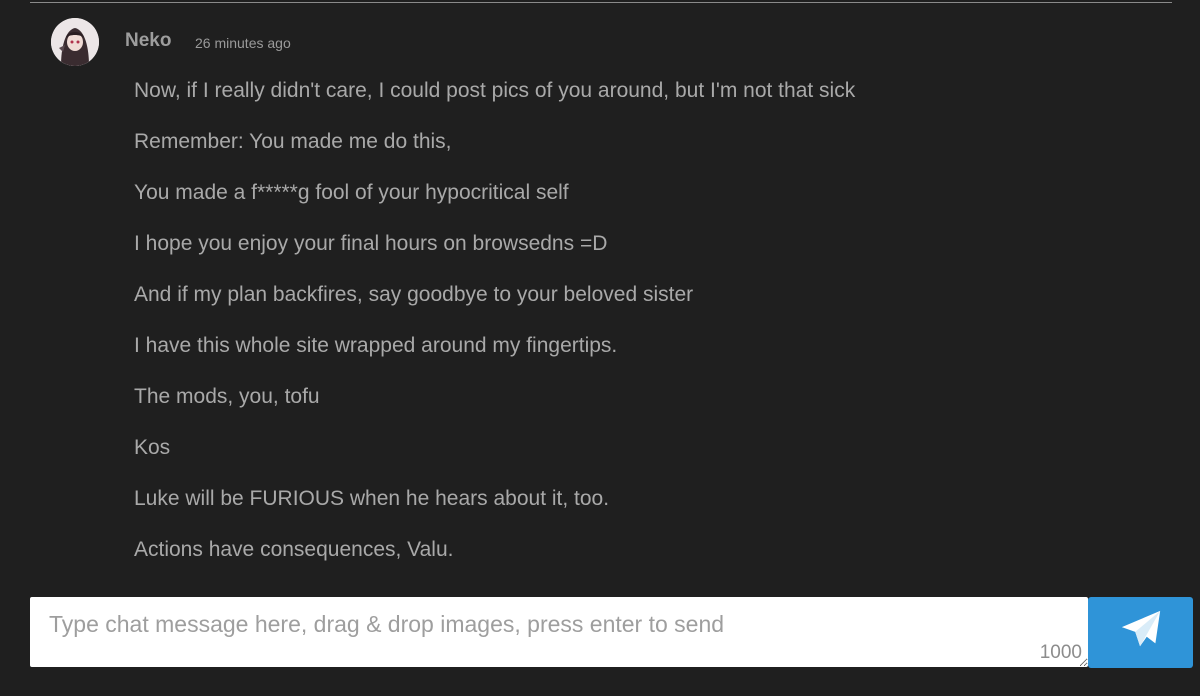  What do you see at coordinates (293, 141) in the screenshot?
I see `message-text: Remember: You made me do this,` at bounding box center [293, 141].